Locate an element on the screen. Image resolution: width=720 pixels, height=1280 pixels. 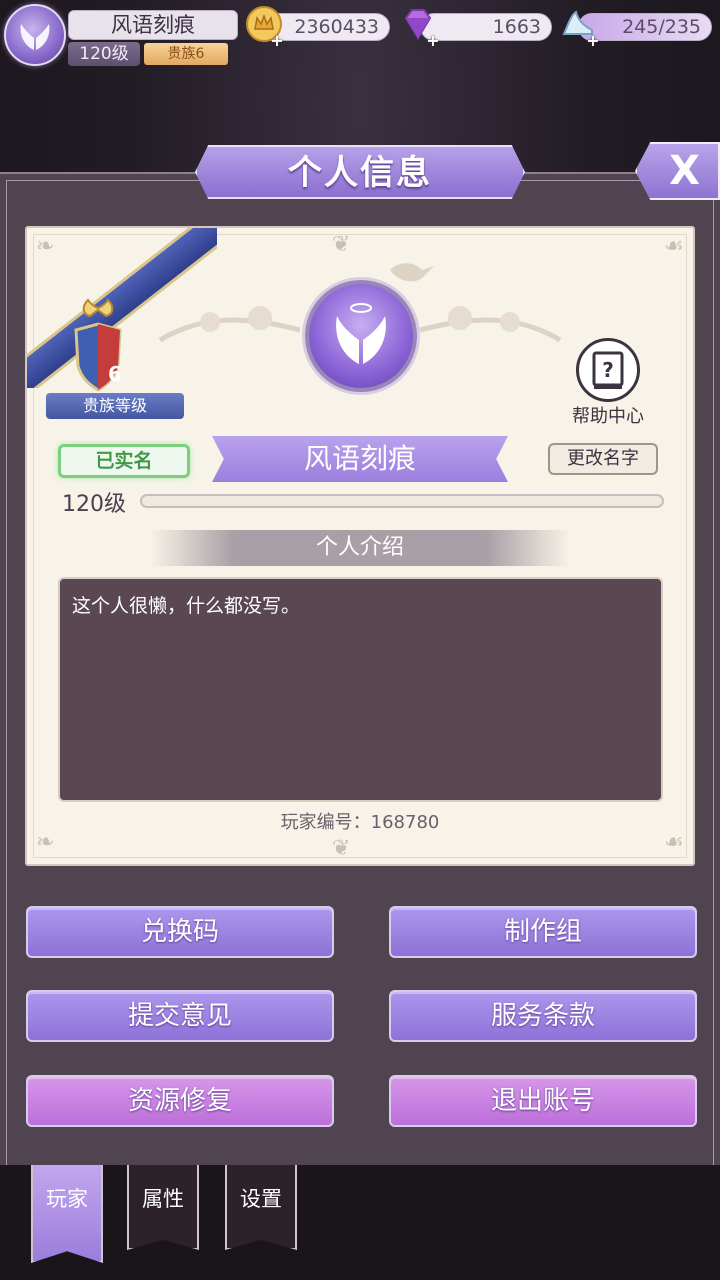
panel-title: 个人信息 is located at coordinates (360, 172).